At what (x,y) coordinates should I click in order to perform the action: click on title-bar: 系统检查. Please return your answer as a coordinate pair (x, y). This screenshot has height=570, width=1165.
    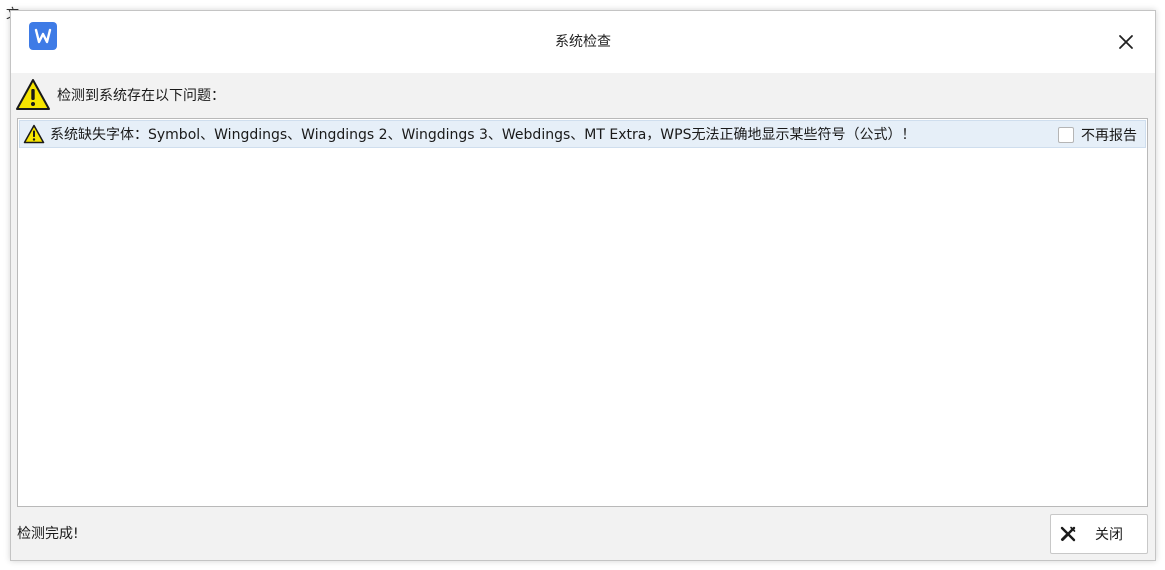
    Looking at the image, I should click on (583, 42).